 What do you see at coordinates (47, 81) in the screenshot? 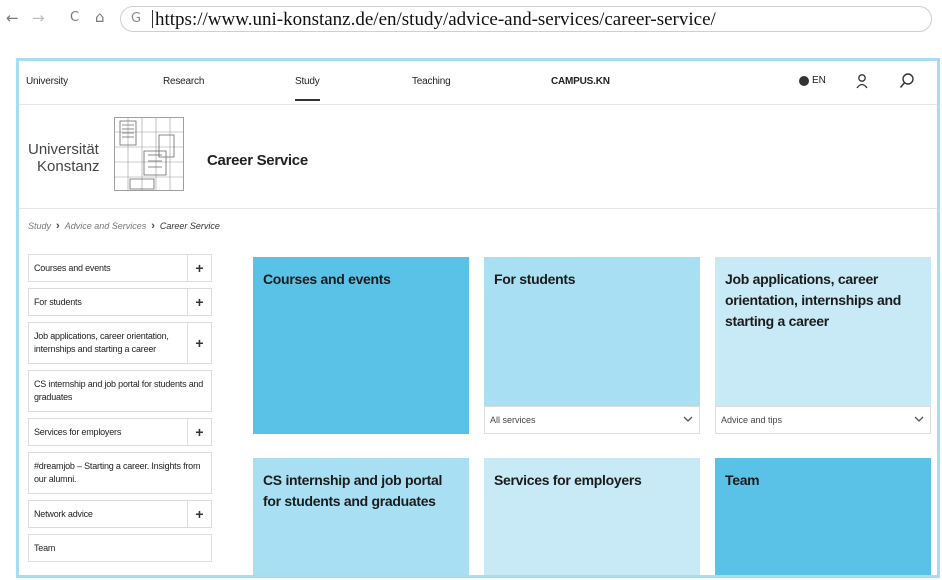
I see `nav-university: University` at bounding box center [47, 81].